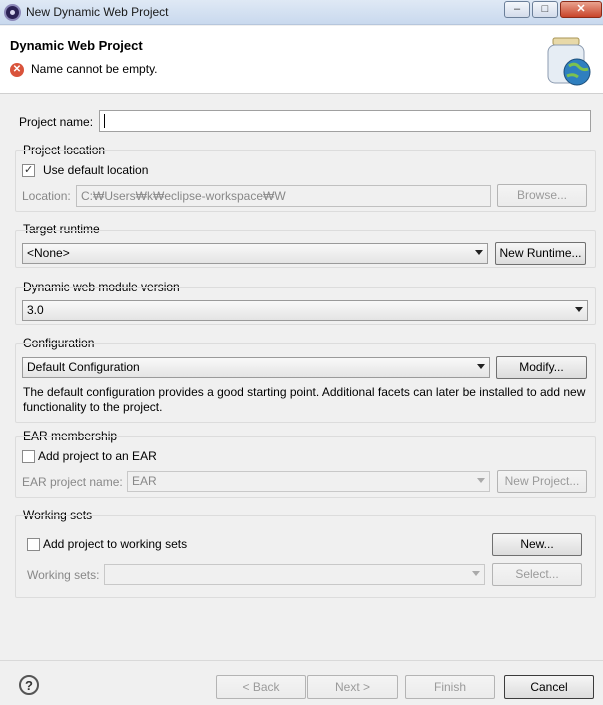  I want to click on page-title: Dynamic Web Project, so click(76, 45).